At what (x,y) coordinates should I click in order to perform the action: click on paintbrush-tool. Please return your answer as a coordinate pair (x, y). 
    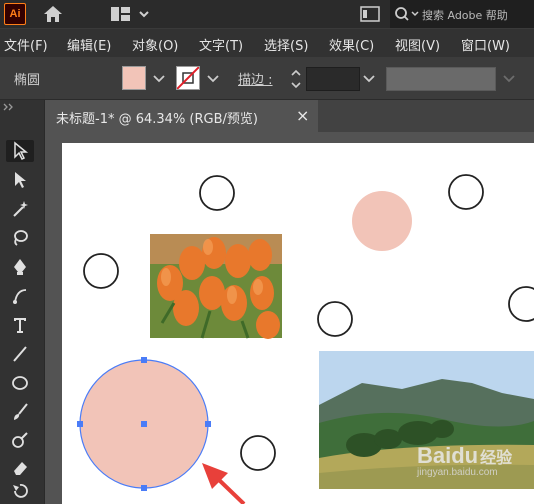
    Looking at the image, I should click on (20, 412).